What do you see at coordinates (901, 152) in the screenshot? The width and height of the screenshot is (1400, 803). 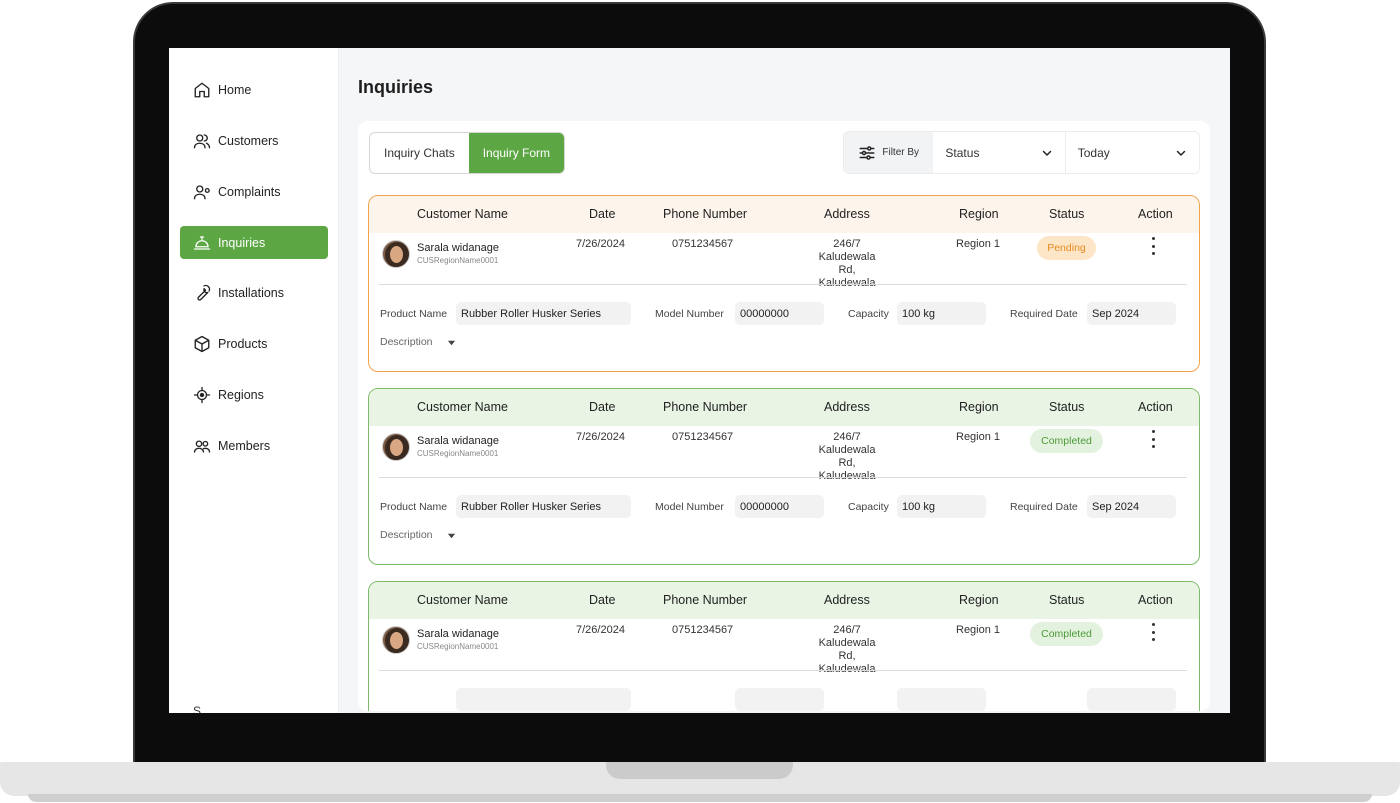 I see `filter-by-label: Filter By` at bounding box center [901, 152].